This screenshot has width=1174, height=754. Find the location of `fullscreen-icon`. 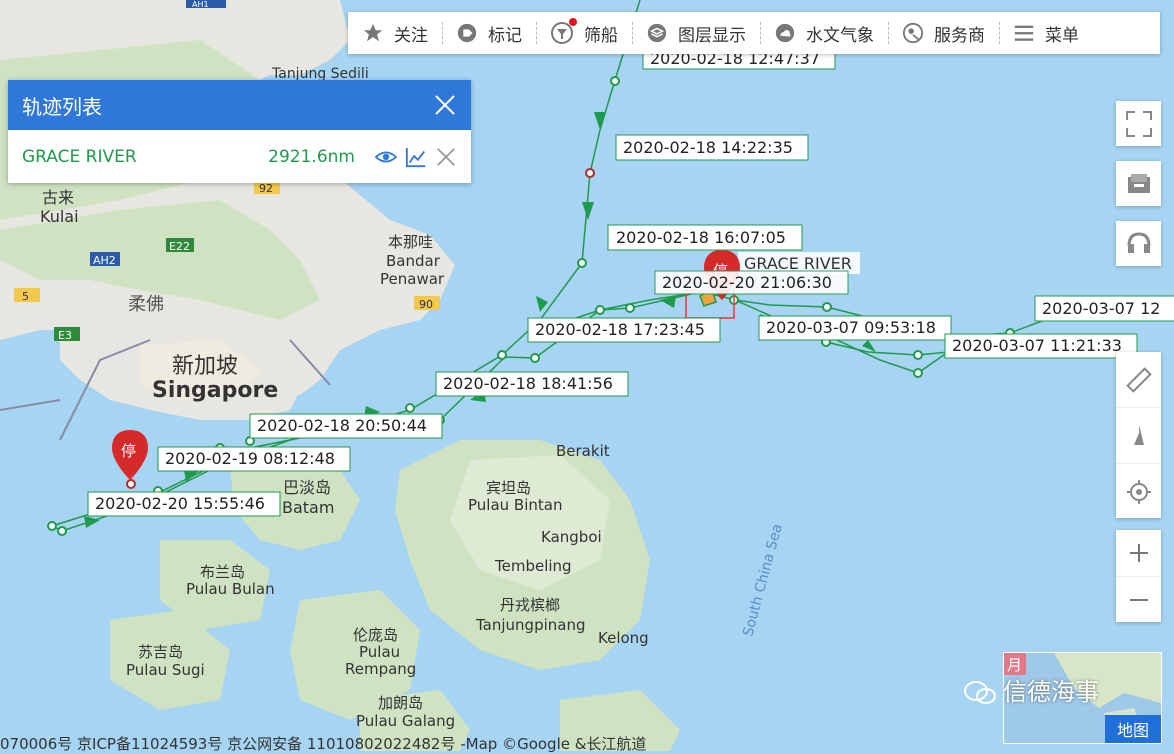

fullscreen-icon is located at coordinates (1138, 123).